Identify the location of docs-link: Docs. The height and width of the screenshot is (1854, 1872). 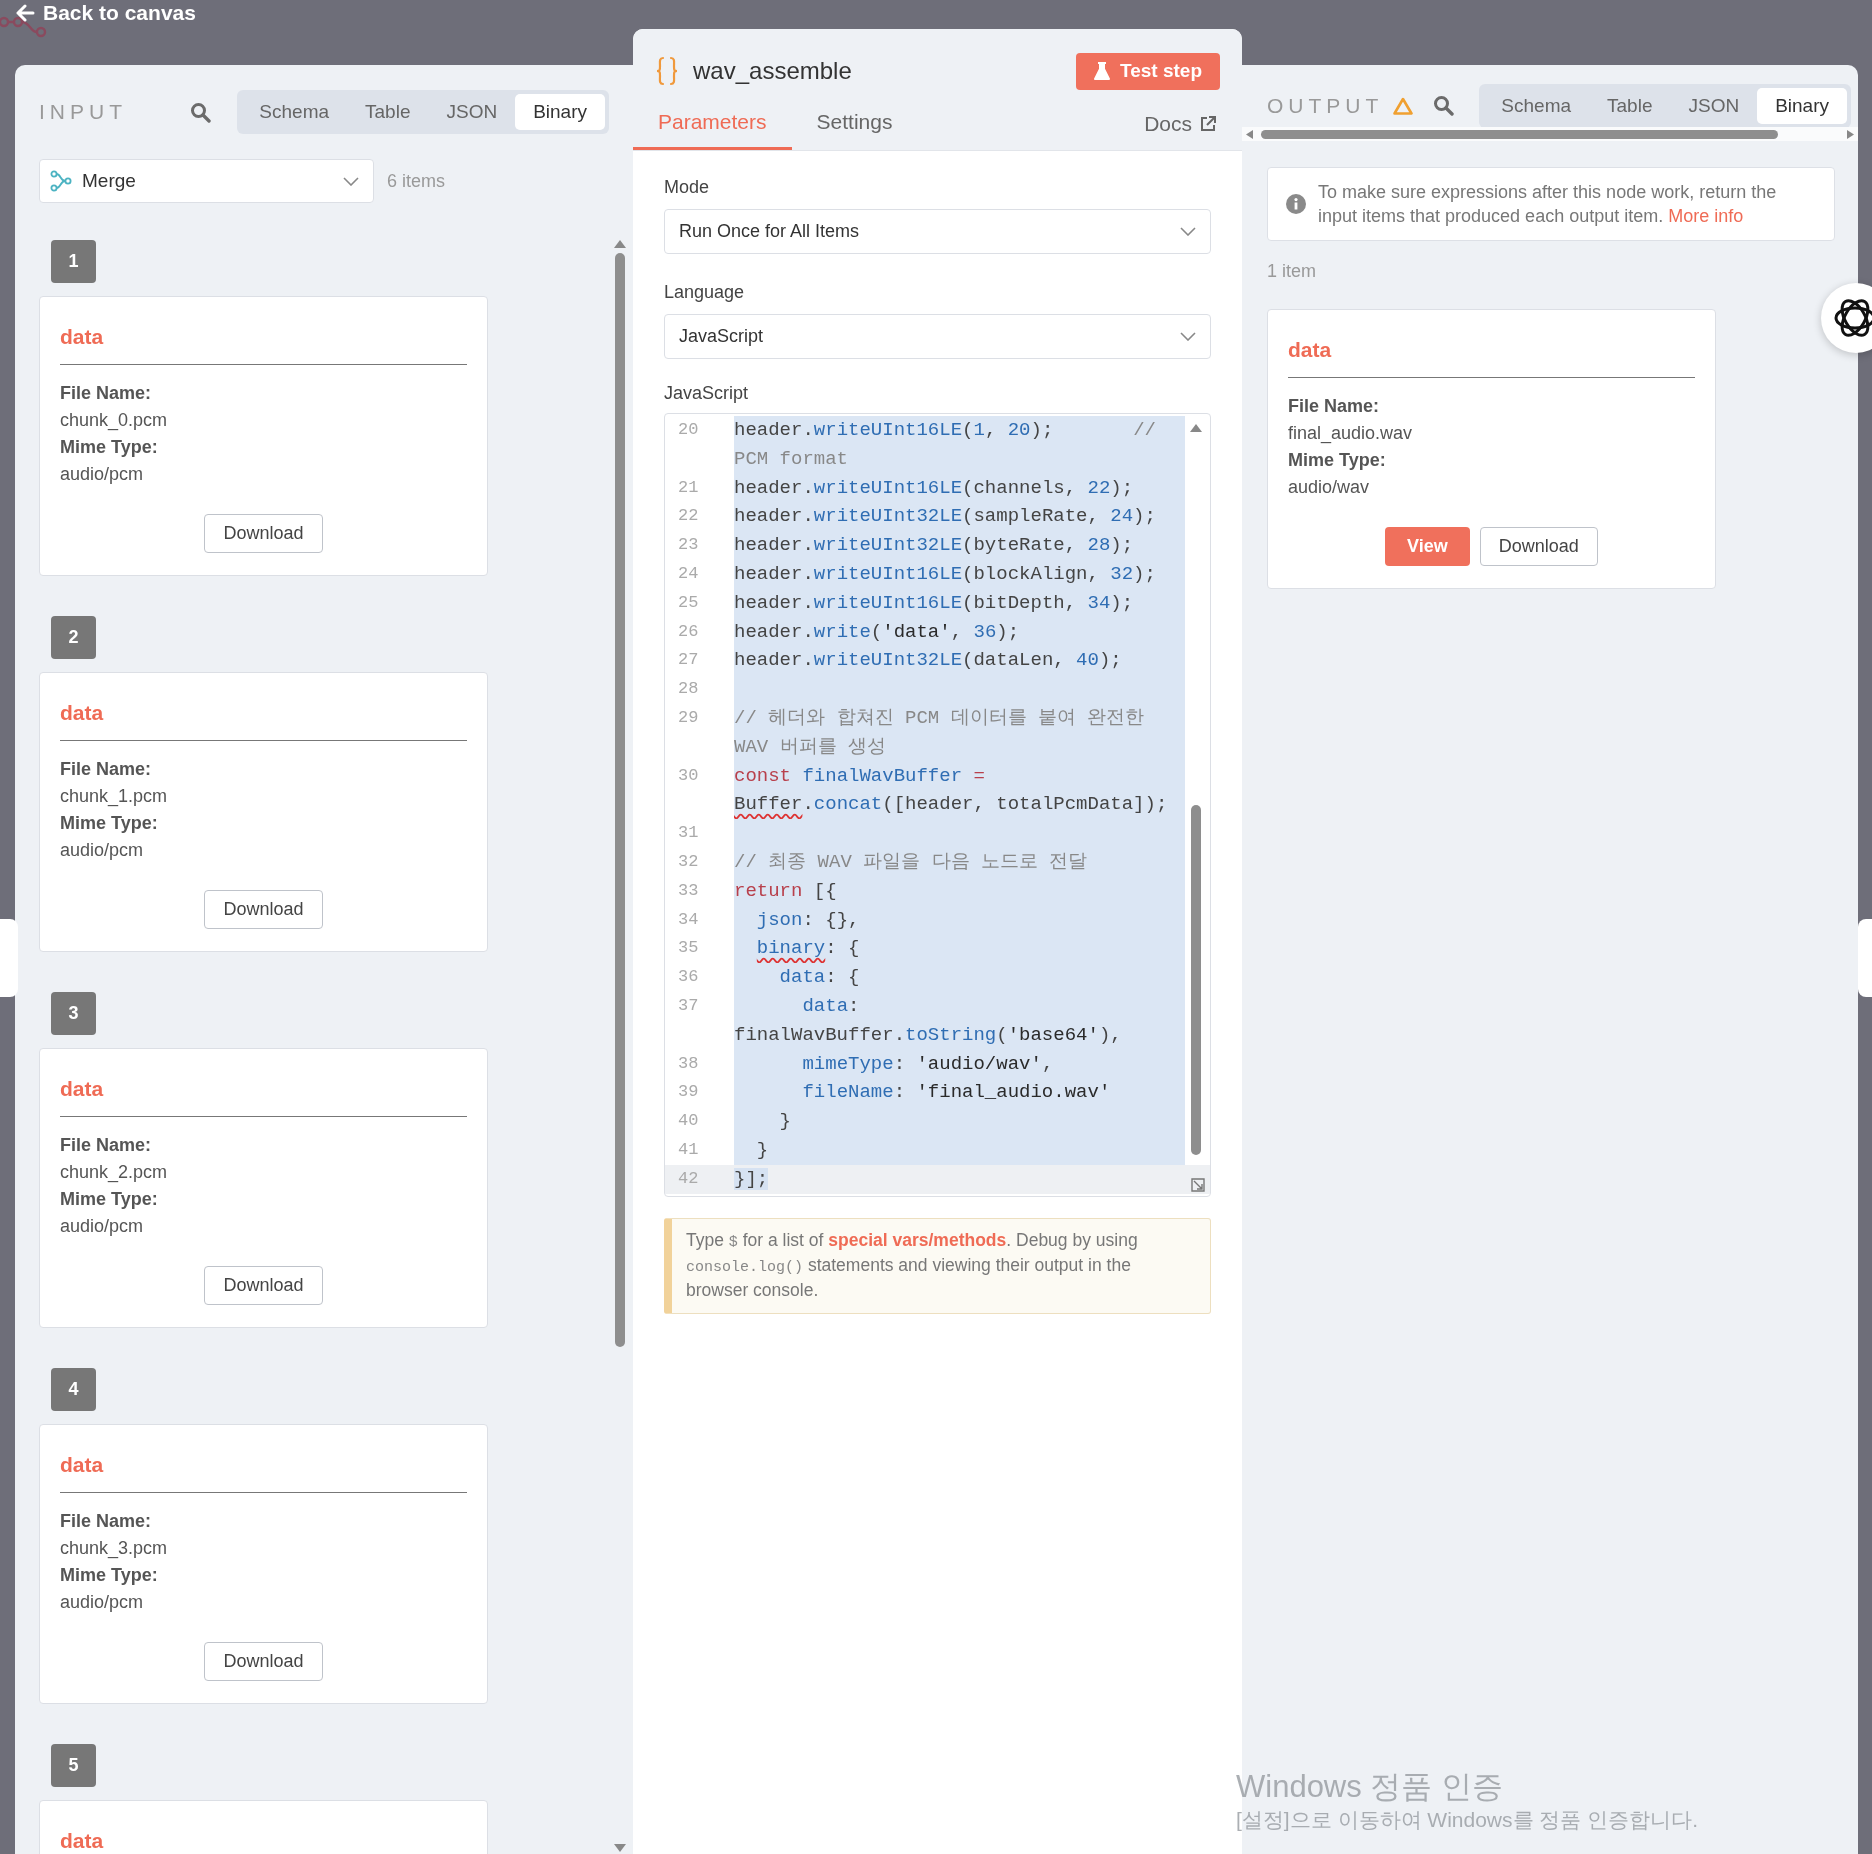
(1180, 124).